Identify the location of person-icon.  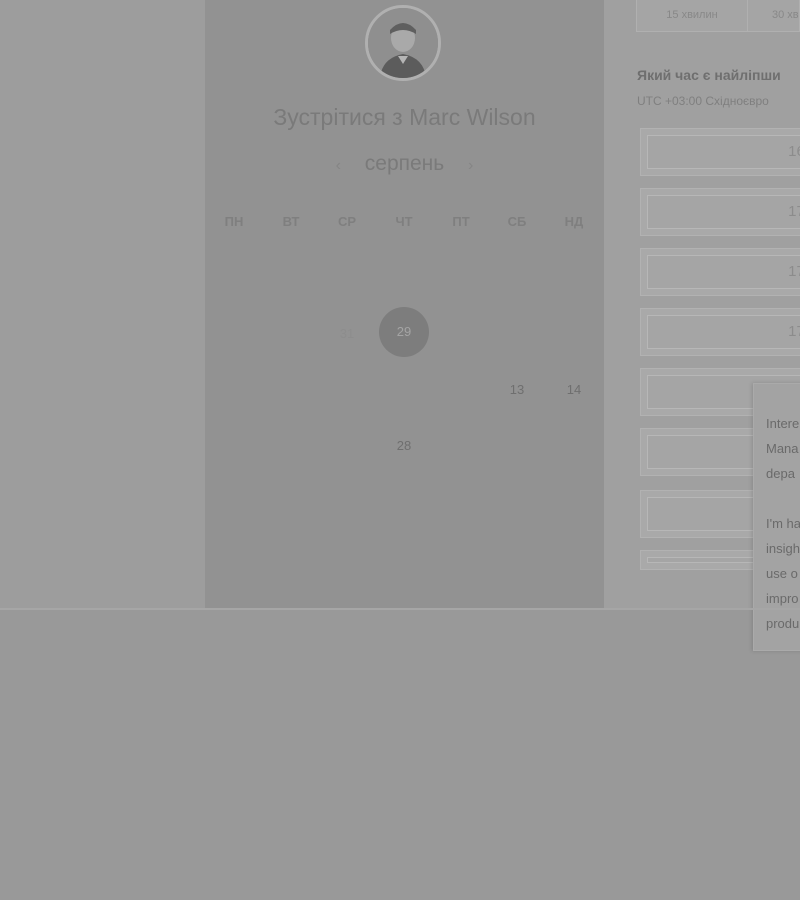
(403, 43).